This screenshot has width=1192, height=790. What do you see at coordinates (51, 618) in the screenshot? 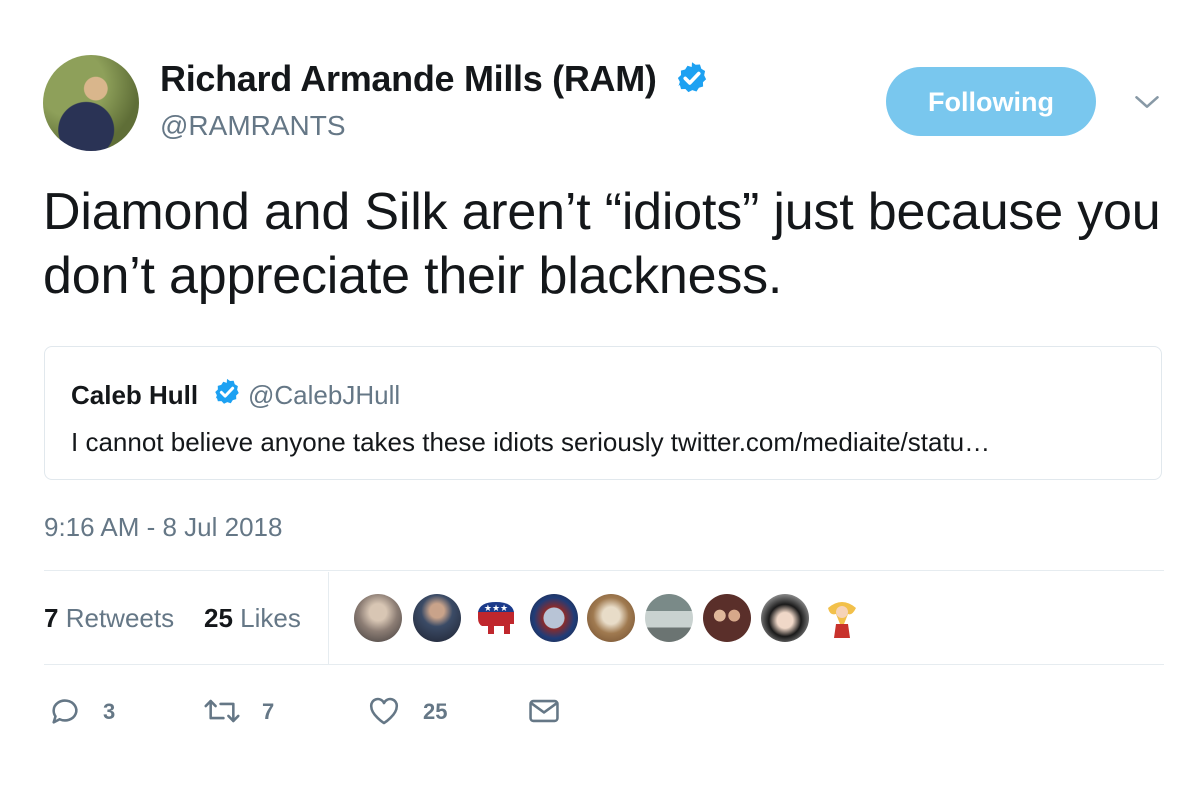
I see `retweets-count: 7` at bounding box center [51, 618].